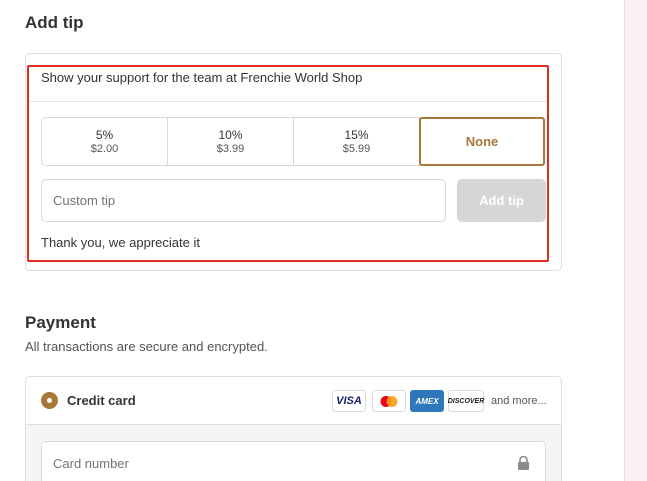  I want to click on tip-options: 5% $2.00 10% $3.99 15% $5.99 None, so click(293, 141).